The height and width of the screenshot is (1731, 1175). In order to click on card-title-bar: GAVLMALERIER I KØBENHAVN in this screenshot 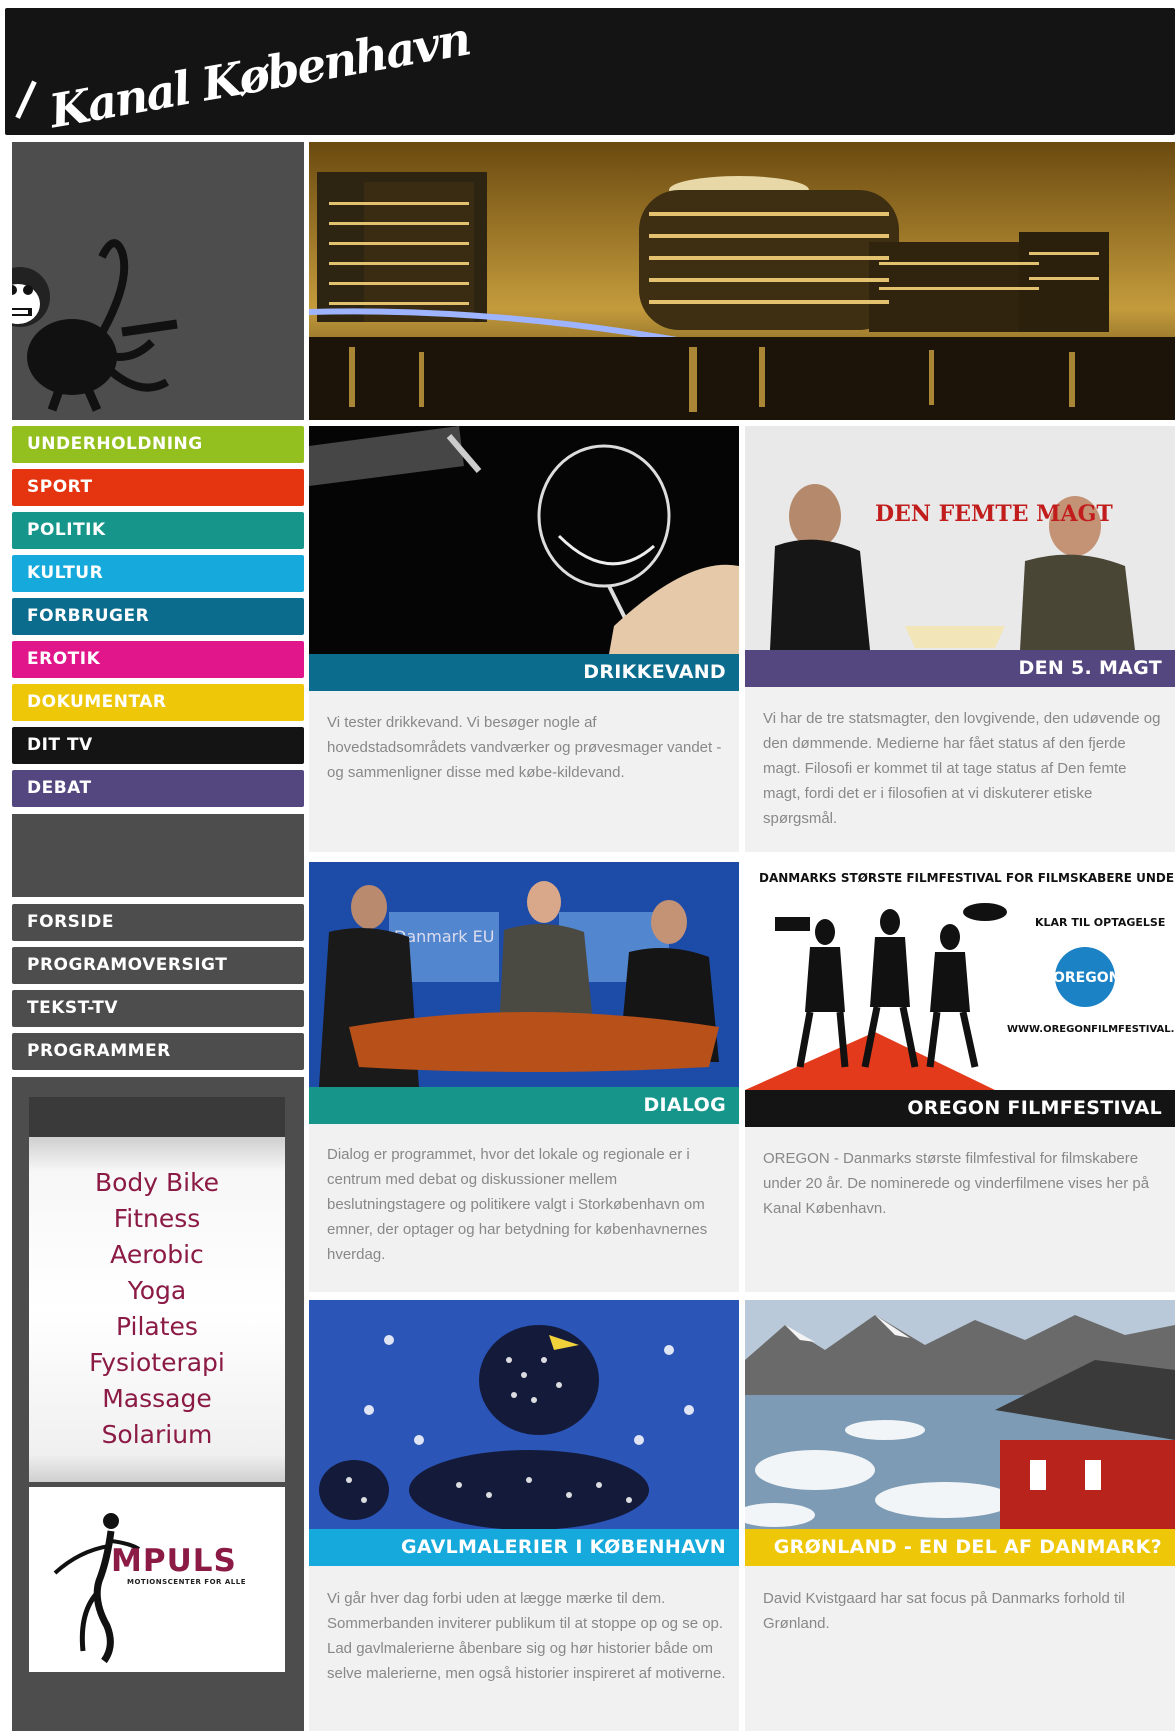, I will do `click(524, 1547)`.